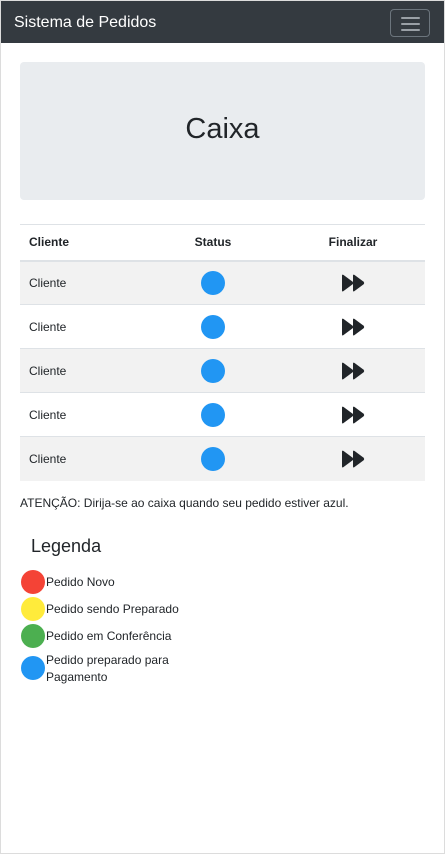 Image resolution: width=445 pixels, height=854 pixels. What do you see at coordinates (85, 23) in the screenshot?
I see `navbar-brand: Sistema de Pedidos` at bounding box center [85, 23].